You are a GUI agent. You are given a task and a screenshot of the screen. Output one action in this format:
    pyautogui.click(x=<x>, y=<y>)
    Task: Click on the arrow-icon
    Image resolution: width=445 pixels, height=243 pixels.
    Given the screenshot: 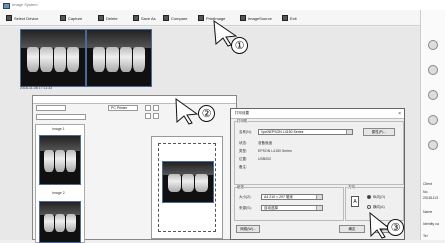 What is the action you would take?
    pyautogui.click(x=187, y=111)
    